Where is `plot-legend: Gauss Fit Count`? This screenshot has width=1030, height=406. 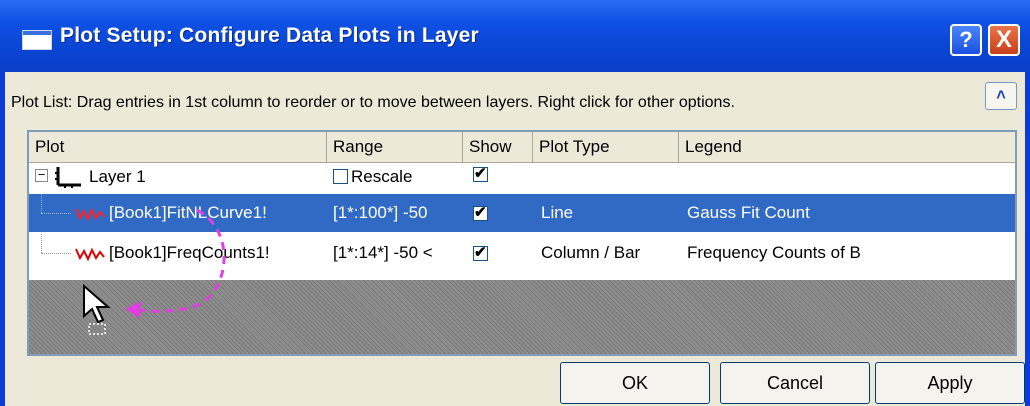
plot-legend: Gauss Fit Count is located at coordinates (847, 213).